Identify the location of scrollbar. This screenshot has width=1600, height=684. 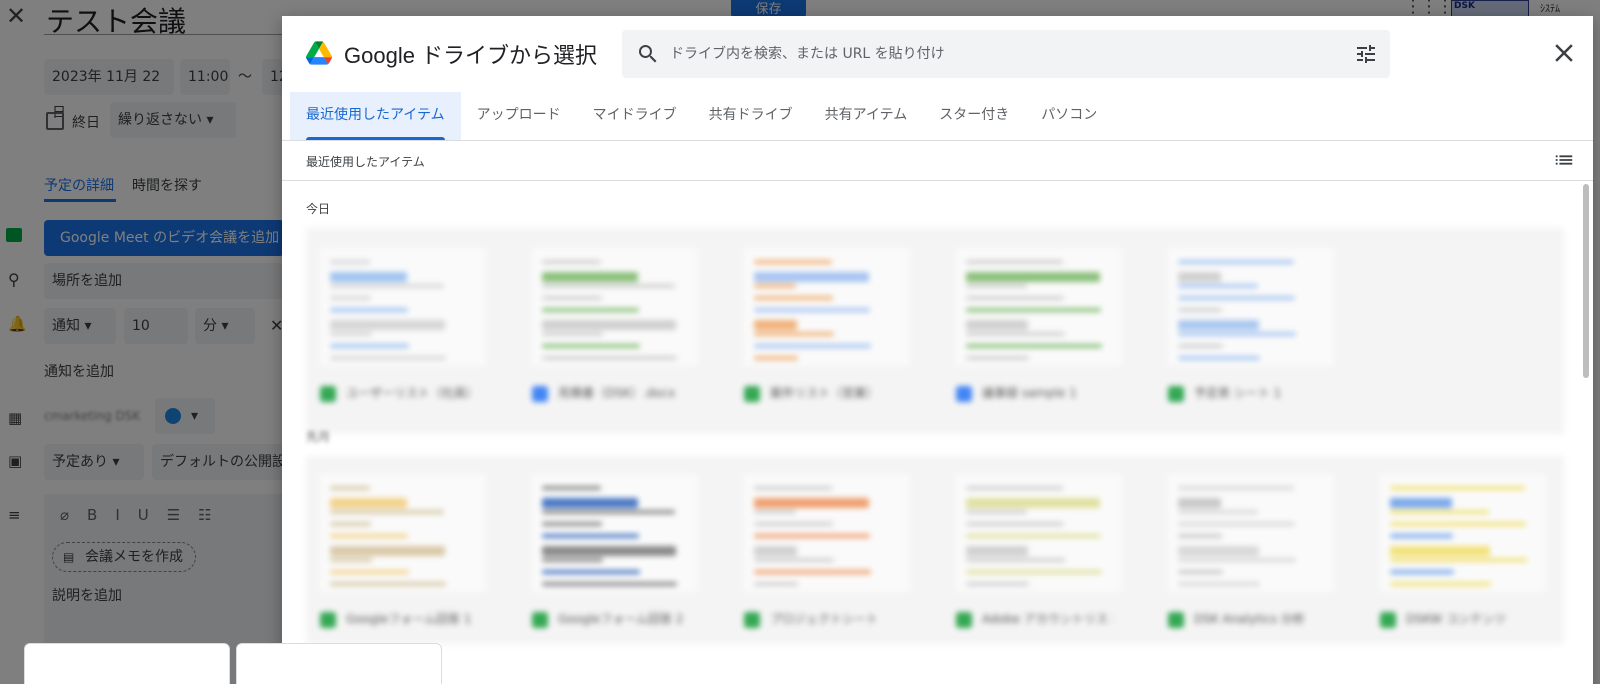
(1586, 281).